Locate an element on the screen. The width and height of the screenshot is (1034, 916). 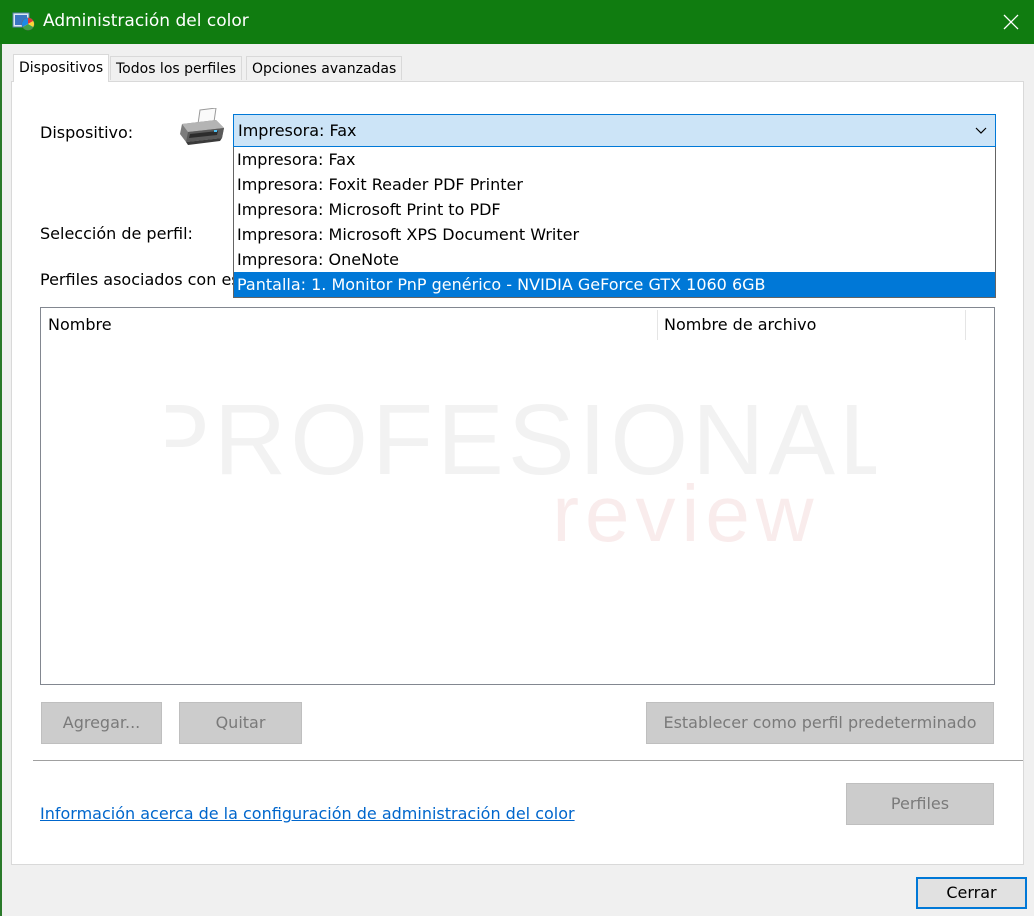
printer-icon is located at coordinates (202, 126).